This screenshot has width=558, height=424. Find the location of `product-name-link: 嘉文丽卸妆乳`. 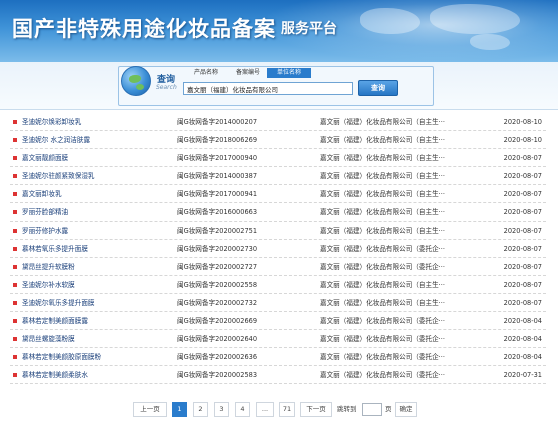

product-name-link: 嘉文丽卸妆乳 is located at coordinates (42, 194).